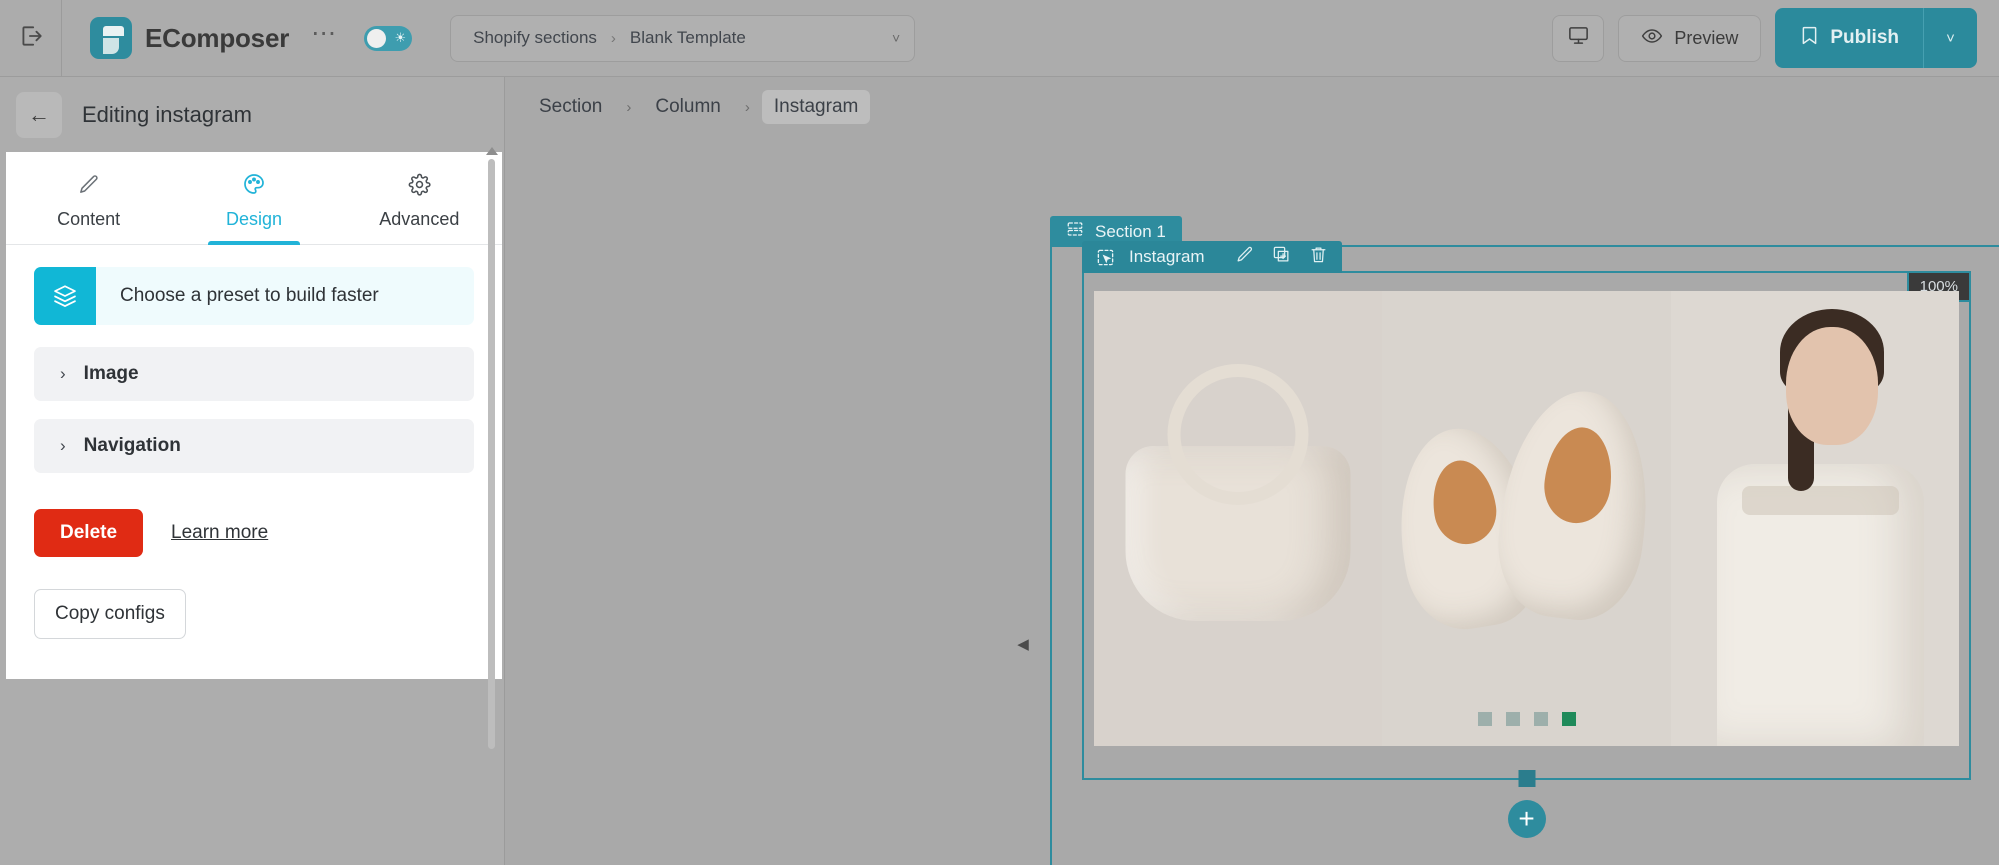 The image size is (1999, 865). What do you see at coordinates (88, 198) in the screenshot?
I see `tab-content: Content` at bounding box center [88, 198].